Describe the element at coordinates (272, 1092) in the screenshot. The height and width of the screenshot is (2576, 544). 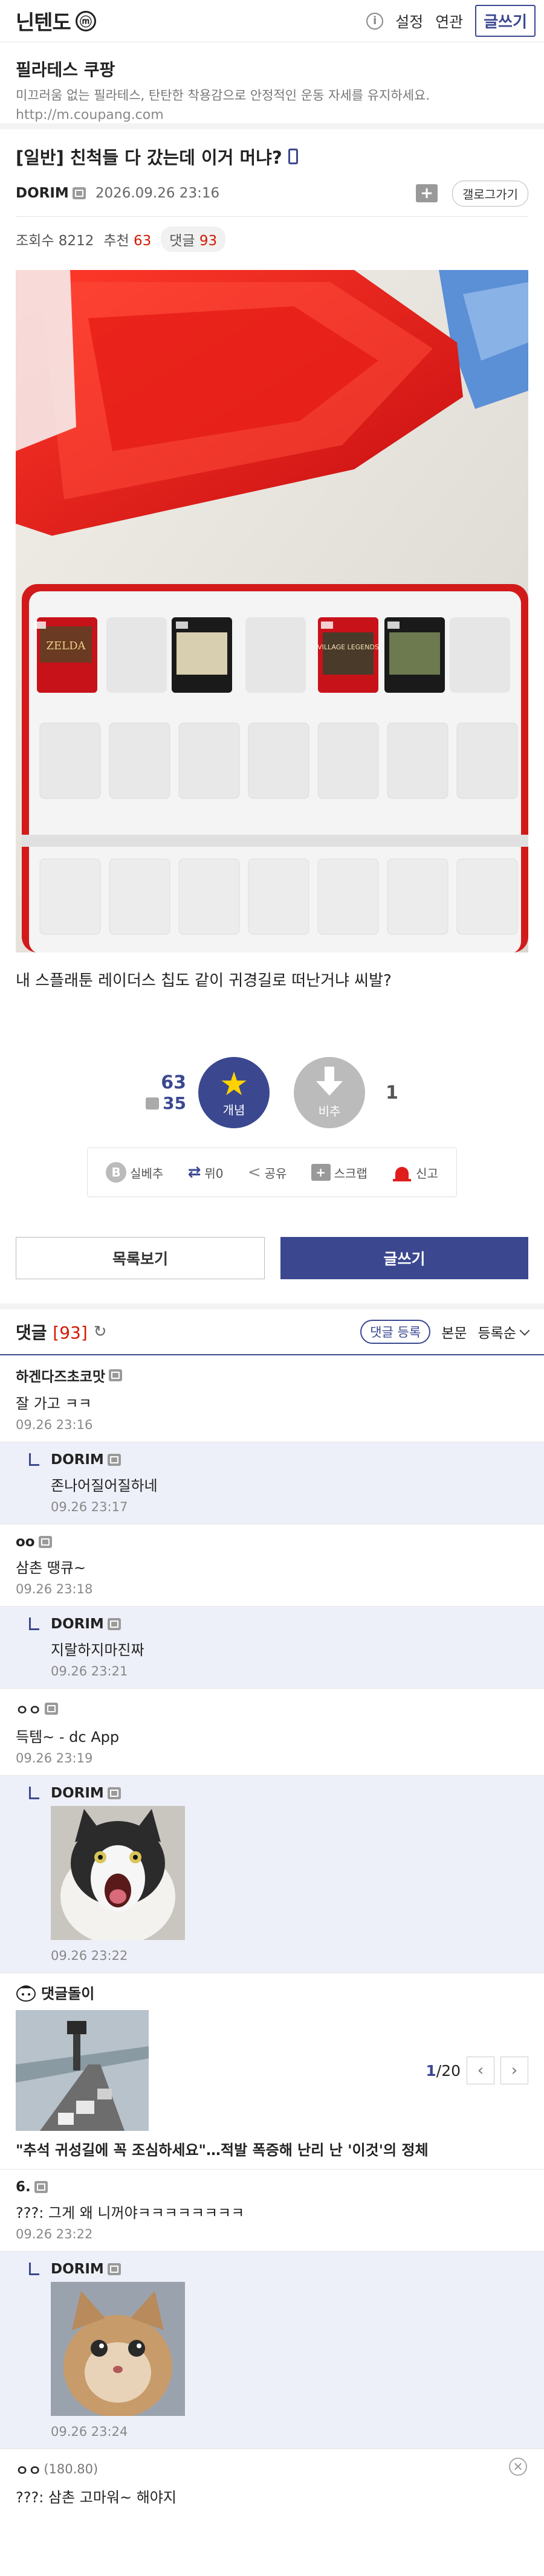
I see `recommend-area: 63 35 ★ 개념 비추 1` at that location.